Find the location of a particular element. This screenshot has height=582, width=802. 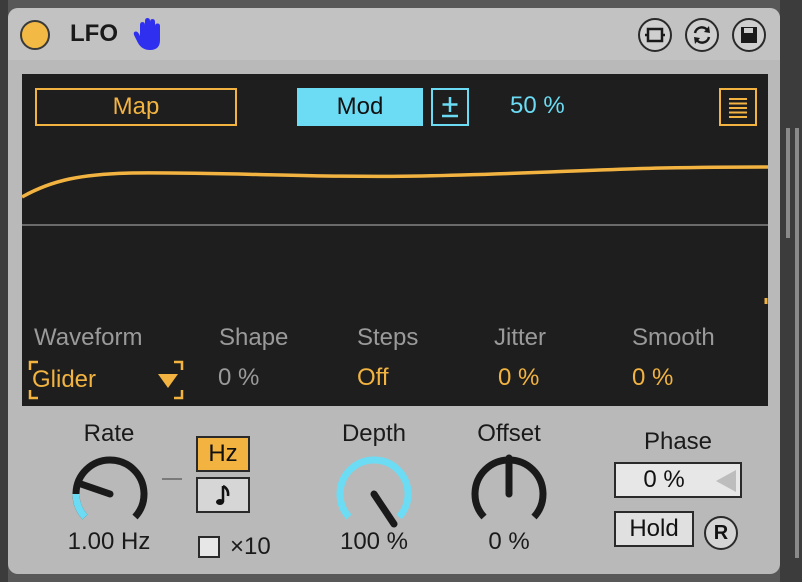

depth-value: 100 % is located at coordinates (374, 541).